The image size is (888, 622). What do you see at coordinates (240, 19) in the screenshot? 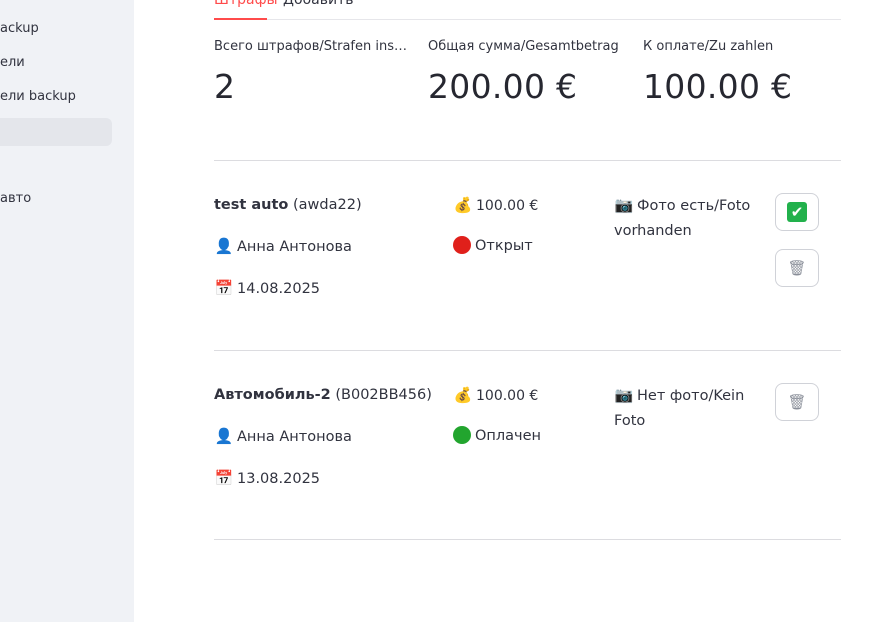
I see `active-tab-indicator` at bounding box center [240, 19].